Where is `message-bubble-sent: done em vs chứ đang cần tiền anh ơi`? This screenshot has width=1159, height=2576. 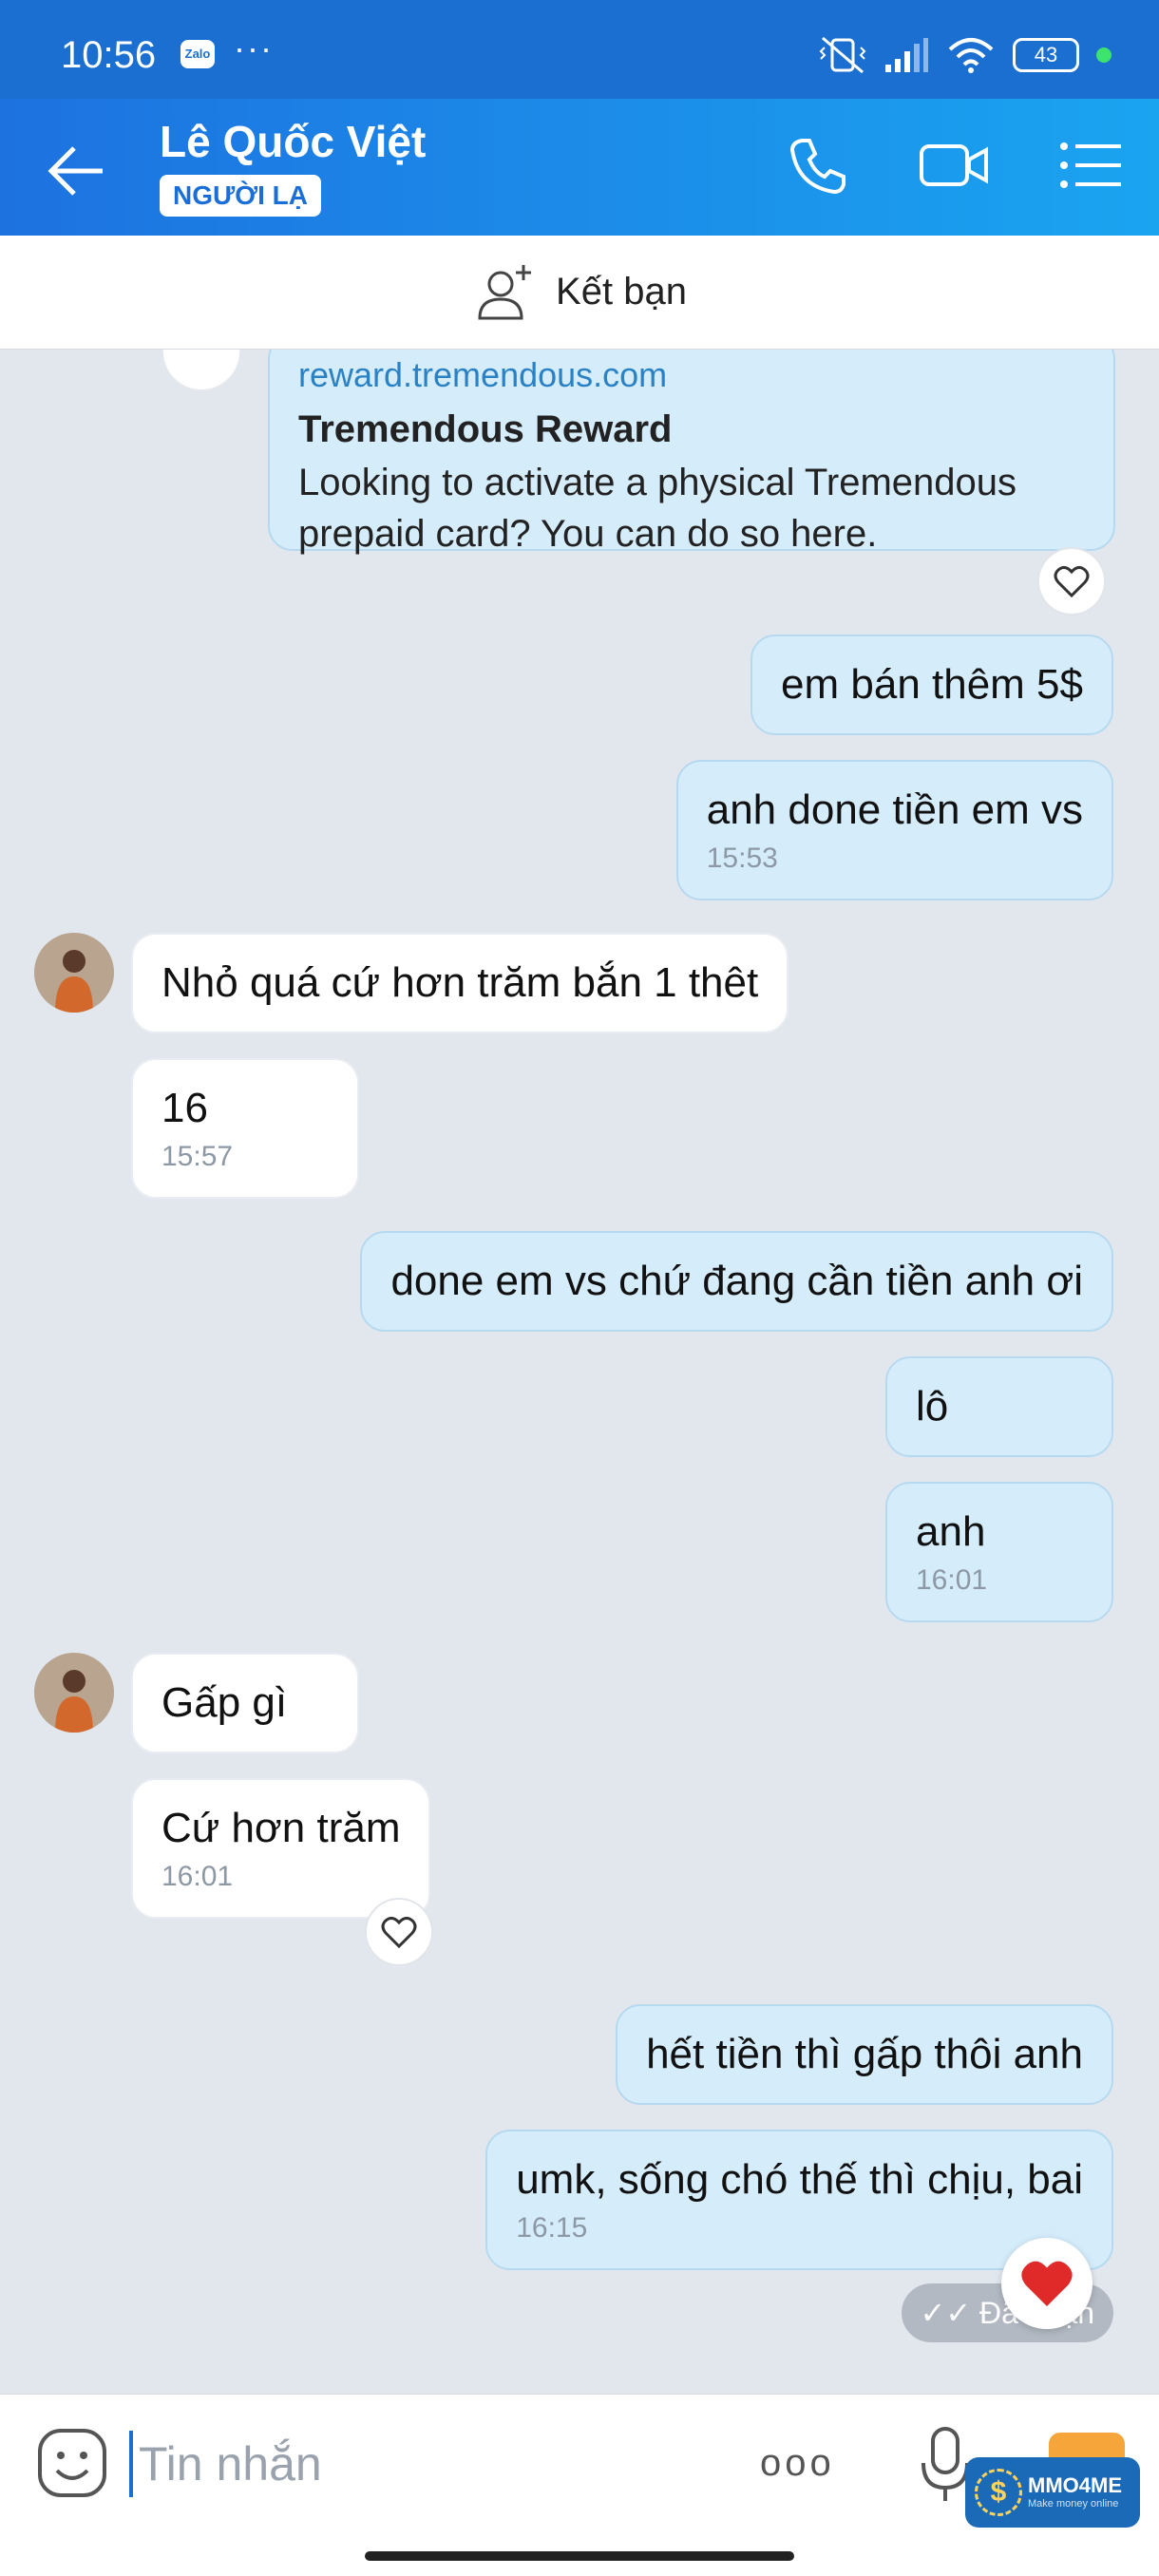
message-bubble-sent: done em vs chứ đang cần tiền anh ơi is located at coordinates (736, 1281).